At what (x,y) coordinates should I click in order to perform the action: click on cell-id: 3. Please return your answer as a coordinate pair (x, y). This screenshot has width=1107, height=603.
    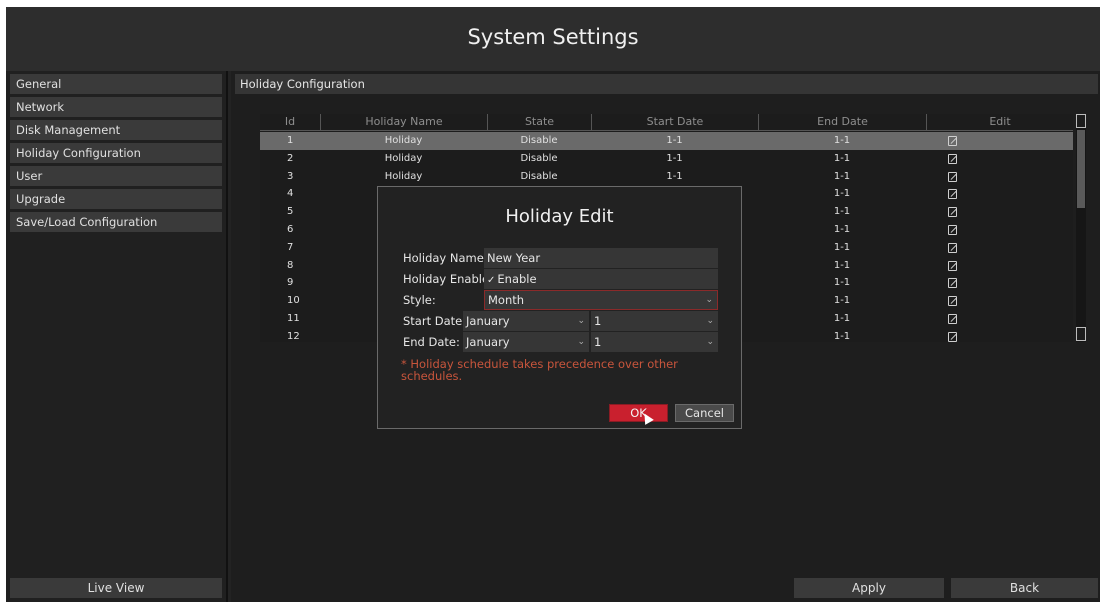
    Looking at the image, I should click on (290, 176).